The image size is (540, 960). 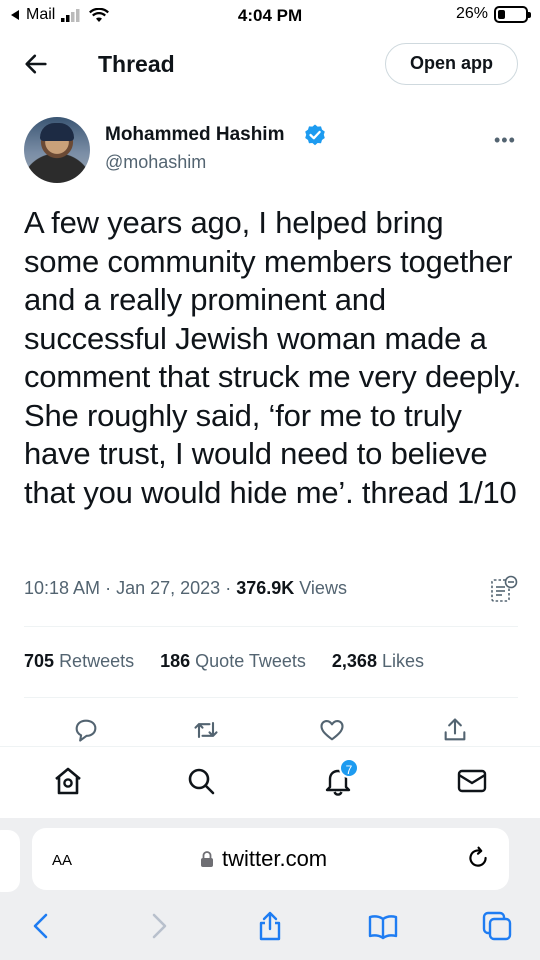 I want to click on avatar, so click(x=57, y=150).